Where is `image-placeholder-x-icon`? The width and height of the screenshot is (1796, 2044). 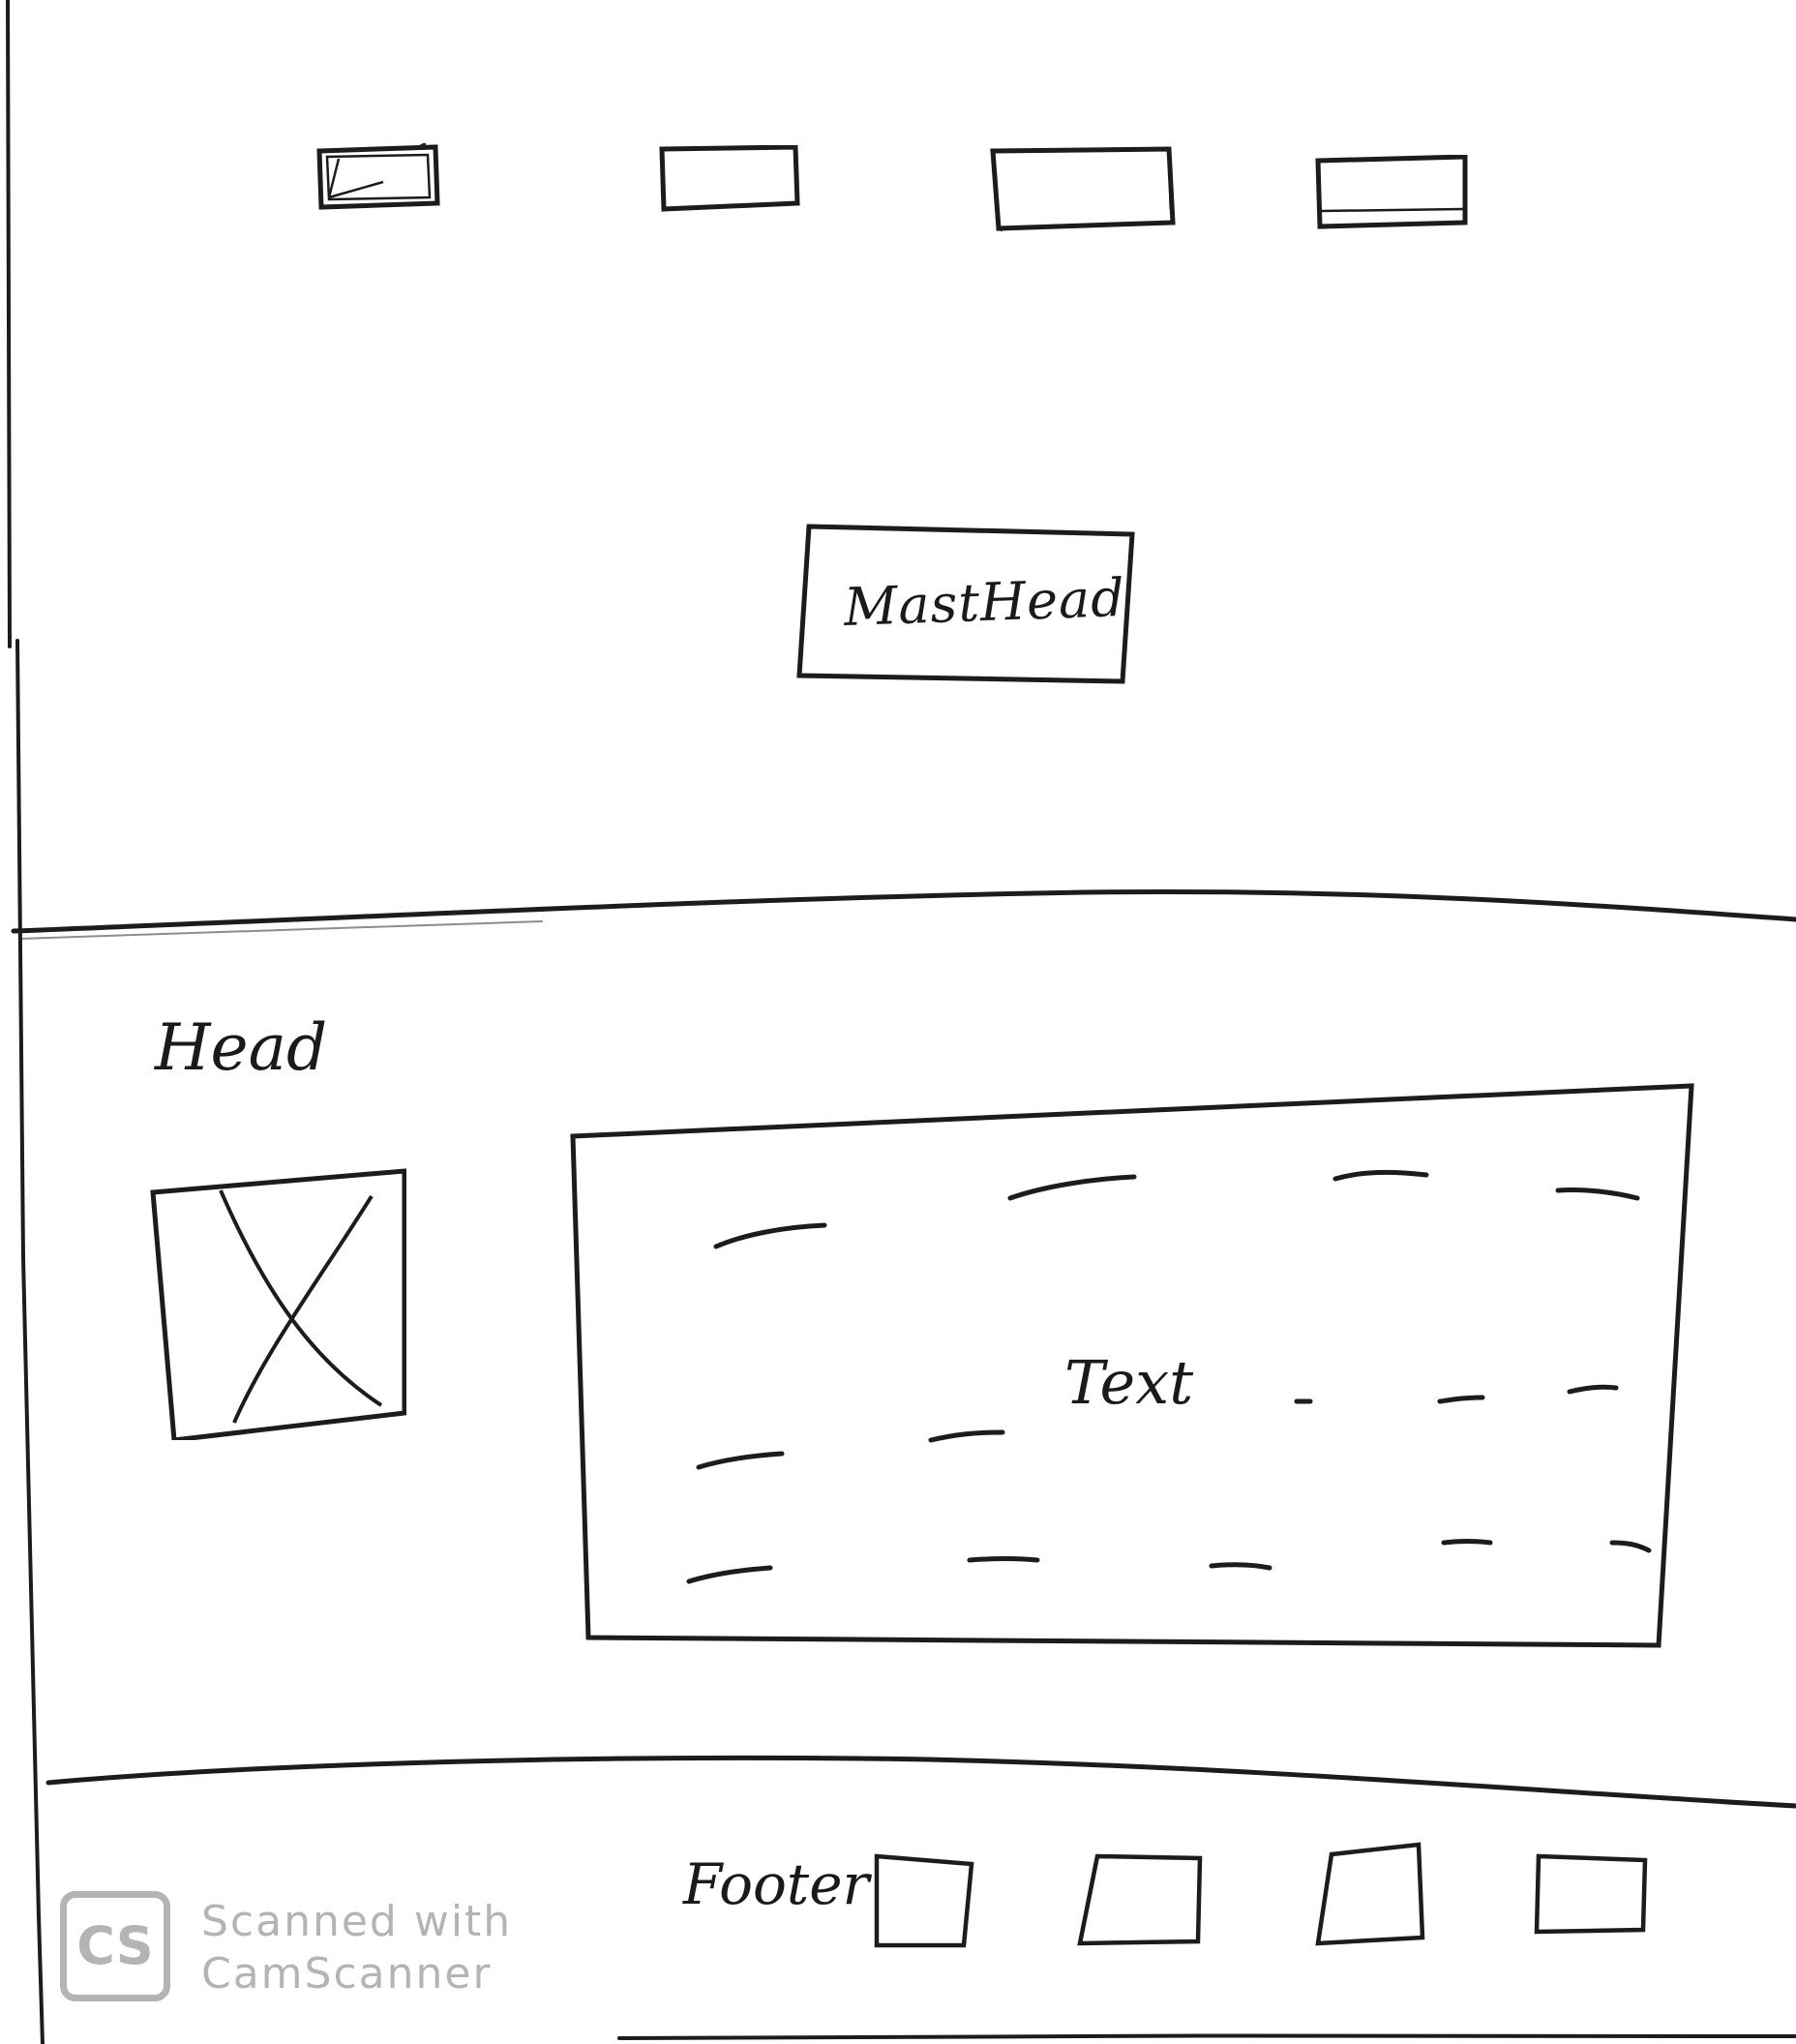
image-placeholder-x-icon is located at coordinates (278, 1304).